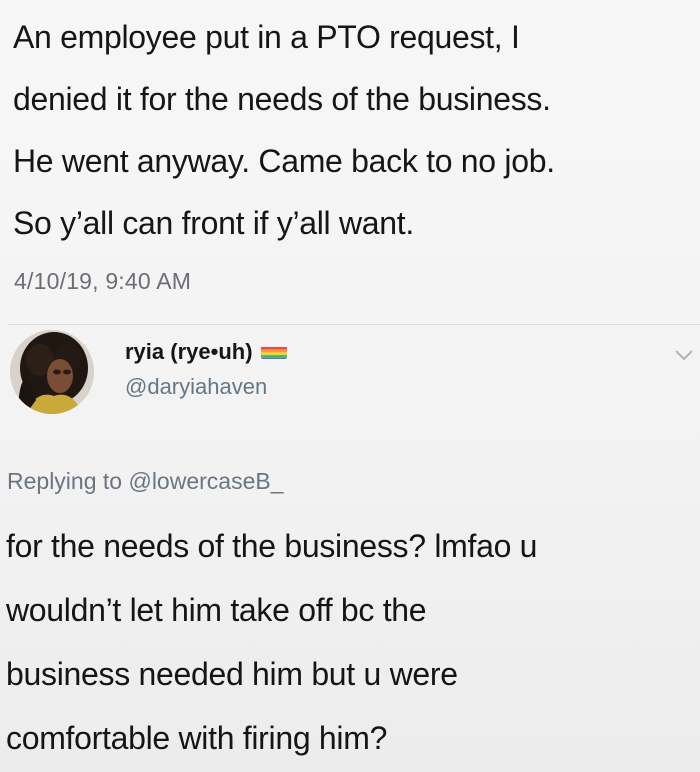  What do you see at coordinates (354, 324) in the screenshot?
I see `divider` at bounding box center [354, 324].